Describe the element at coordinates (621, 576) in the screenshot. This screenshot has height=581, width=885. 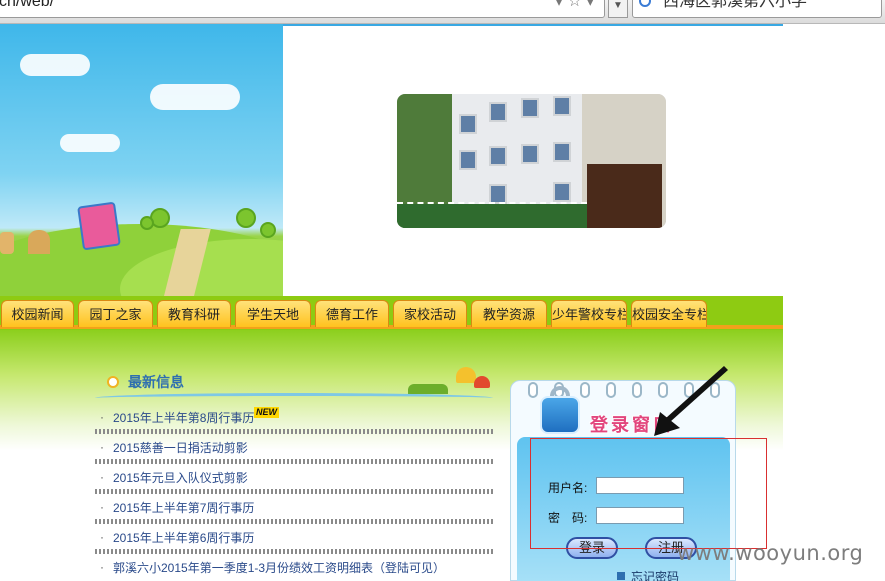
I see `forgot-password-icon` at that location.